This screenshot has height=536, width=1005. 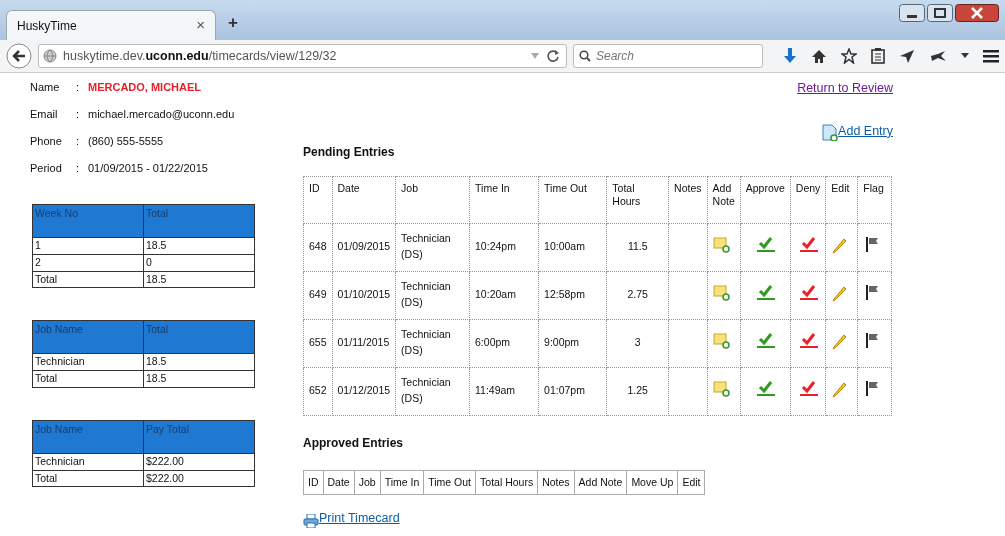 What do you see at coordinates (364, 295) in the screenshot?
I see `table-cell: 01/10/2015` at bounding box center [364, 295].